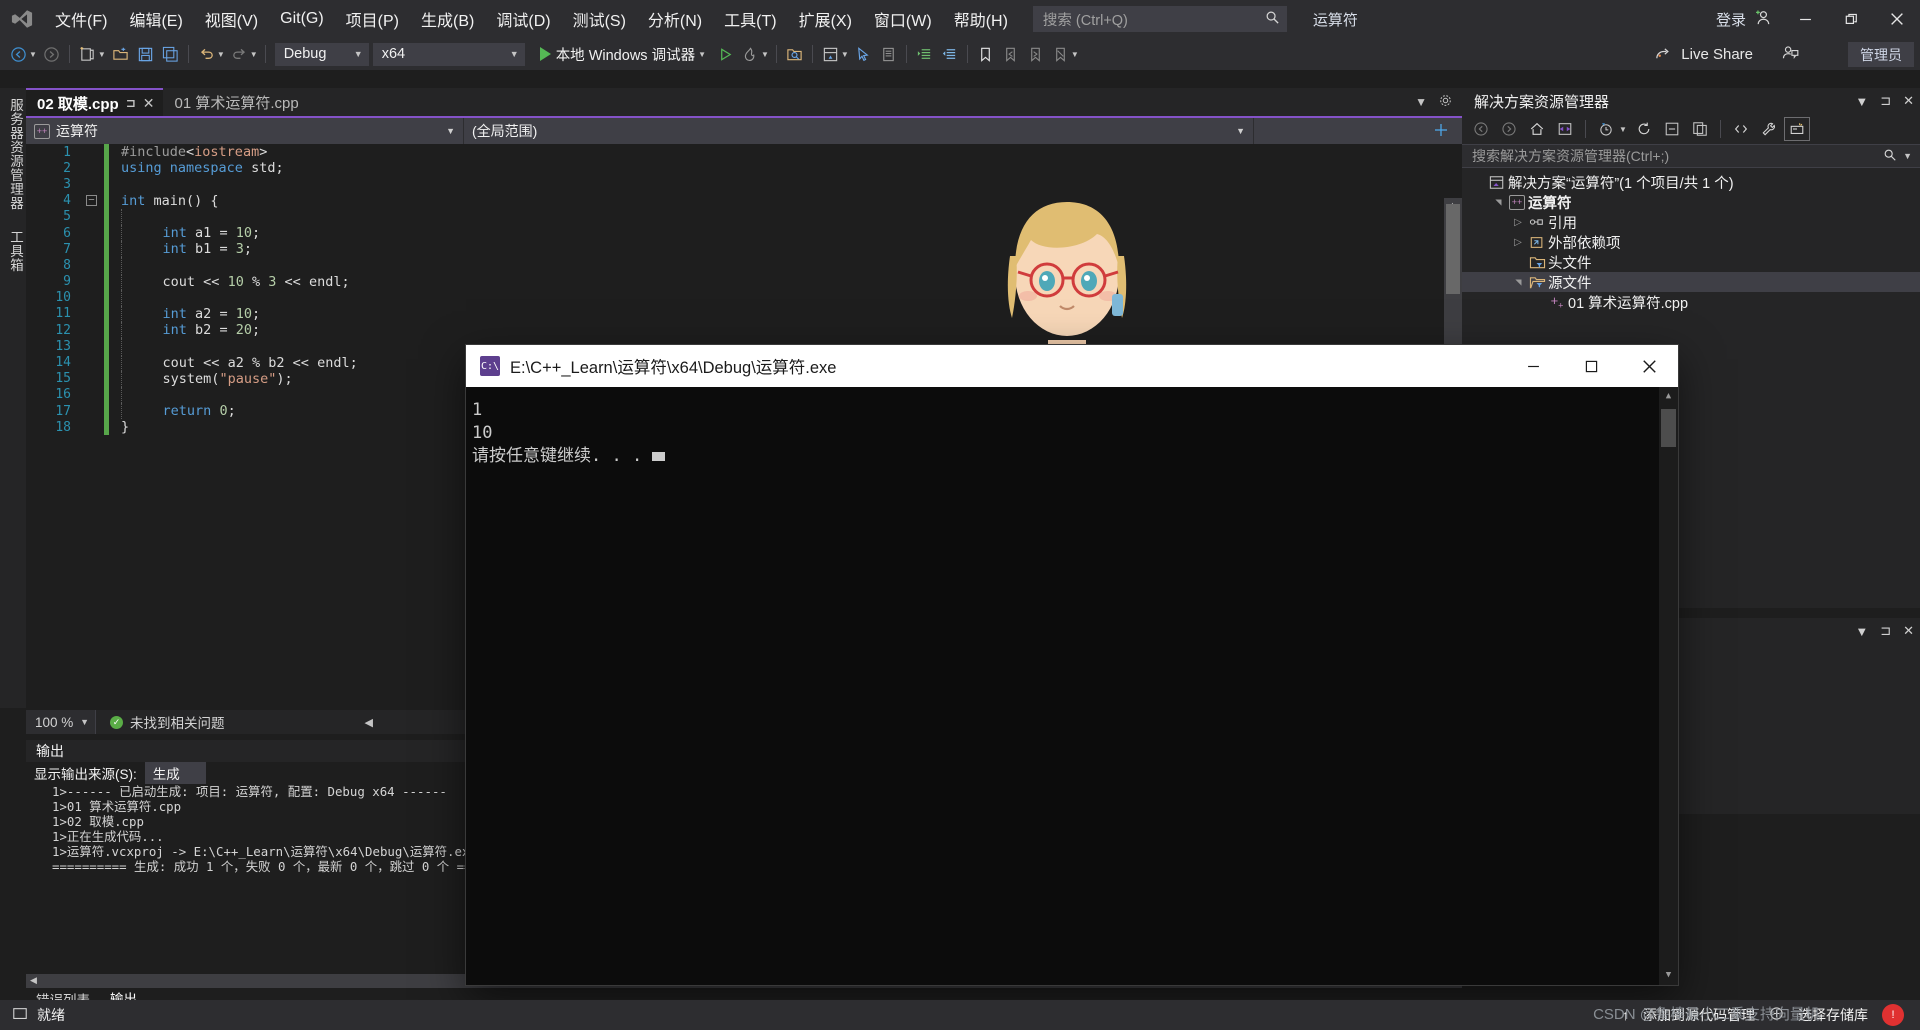 This screenshot has width=1920, height=1030. Describe the element at coordinates (131, 103) in the screenshot. I see `pin-tab-icon: ⊐` at that location.